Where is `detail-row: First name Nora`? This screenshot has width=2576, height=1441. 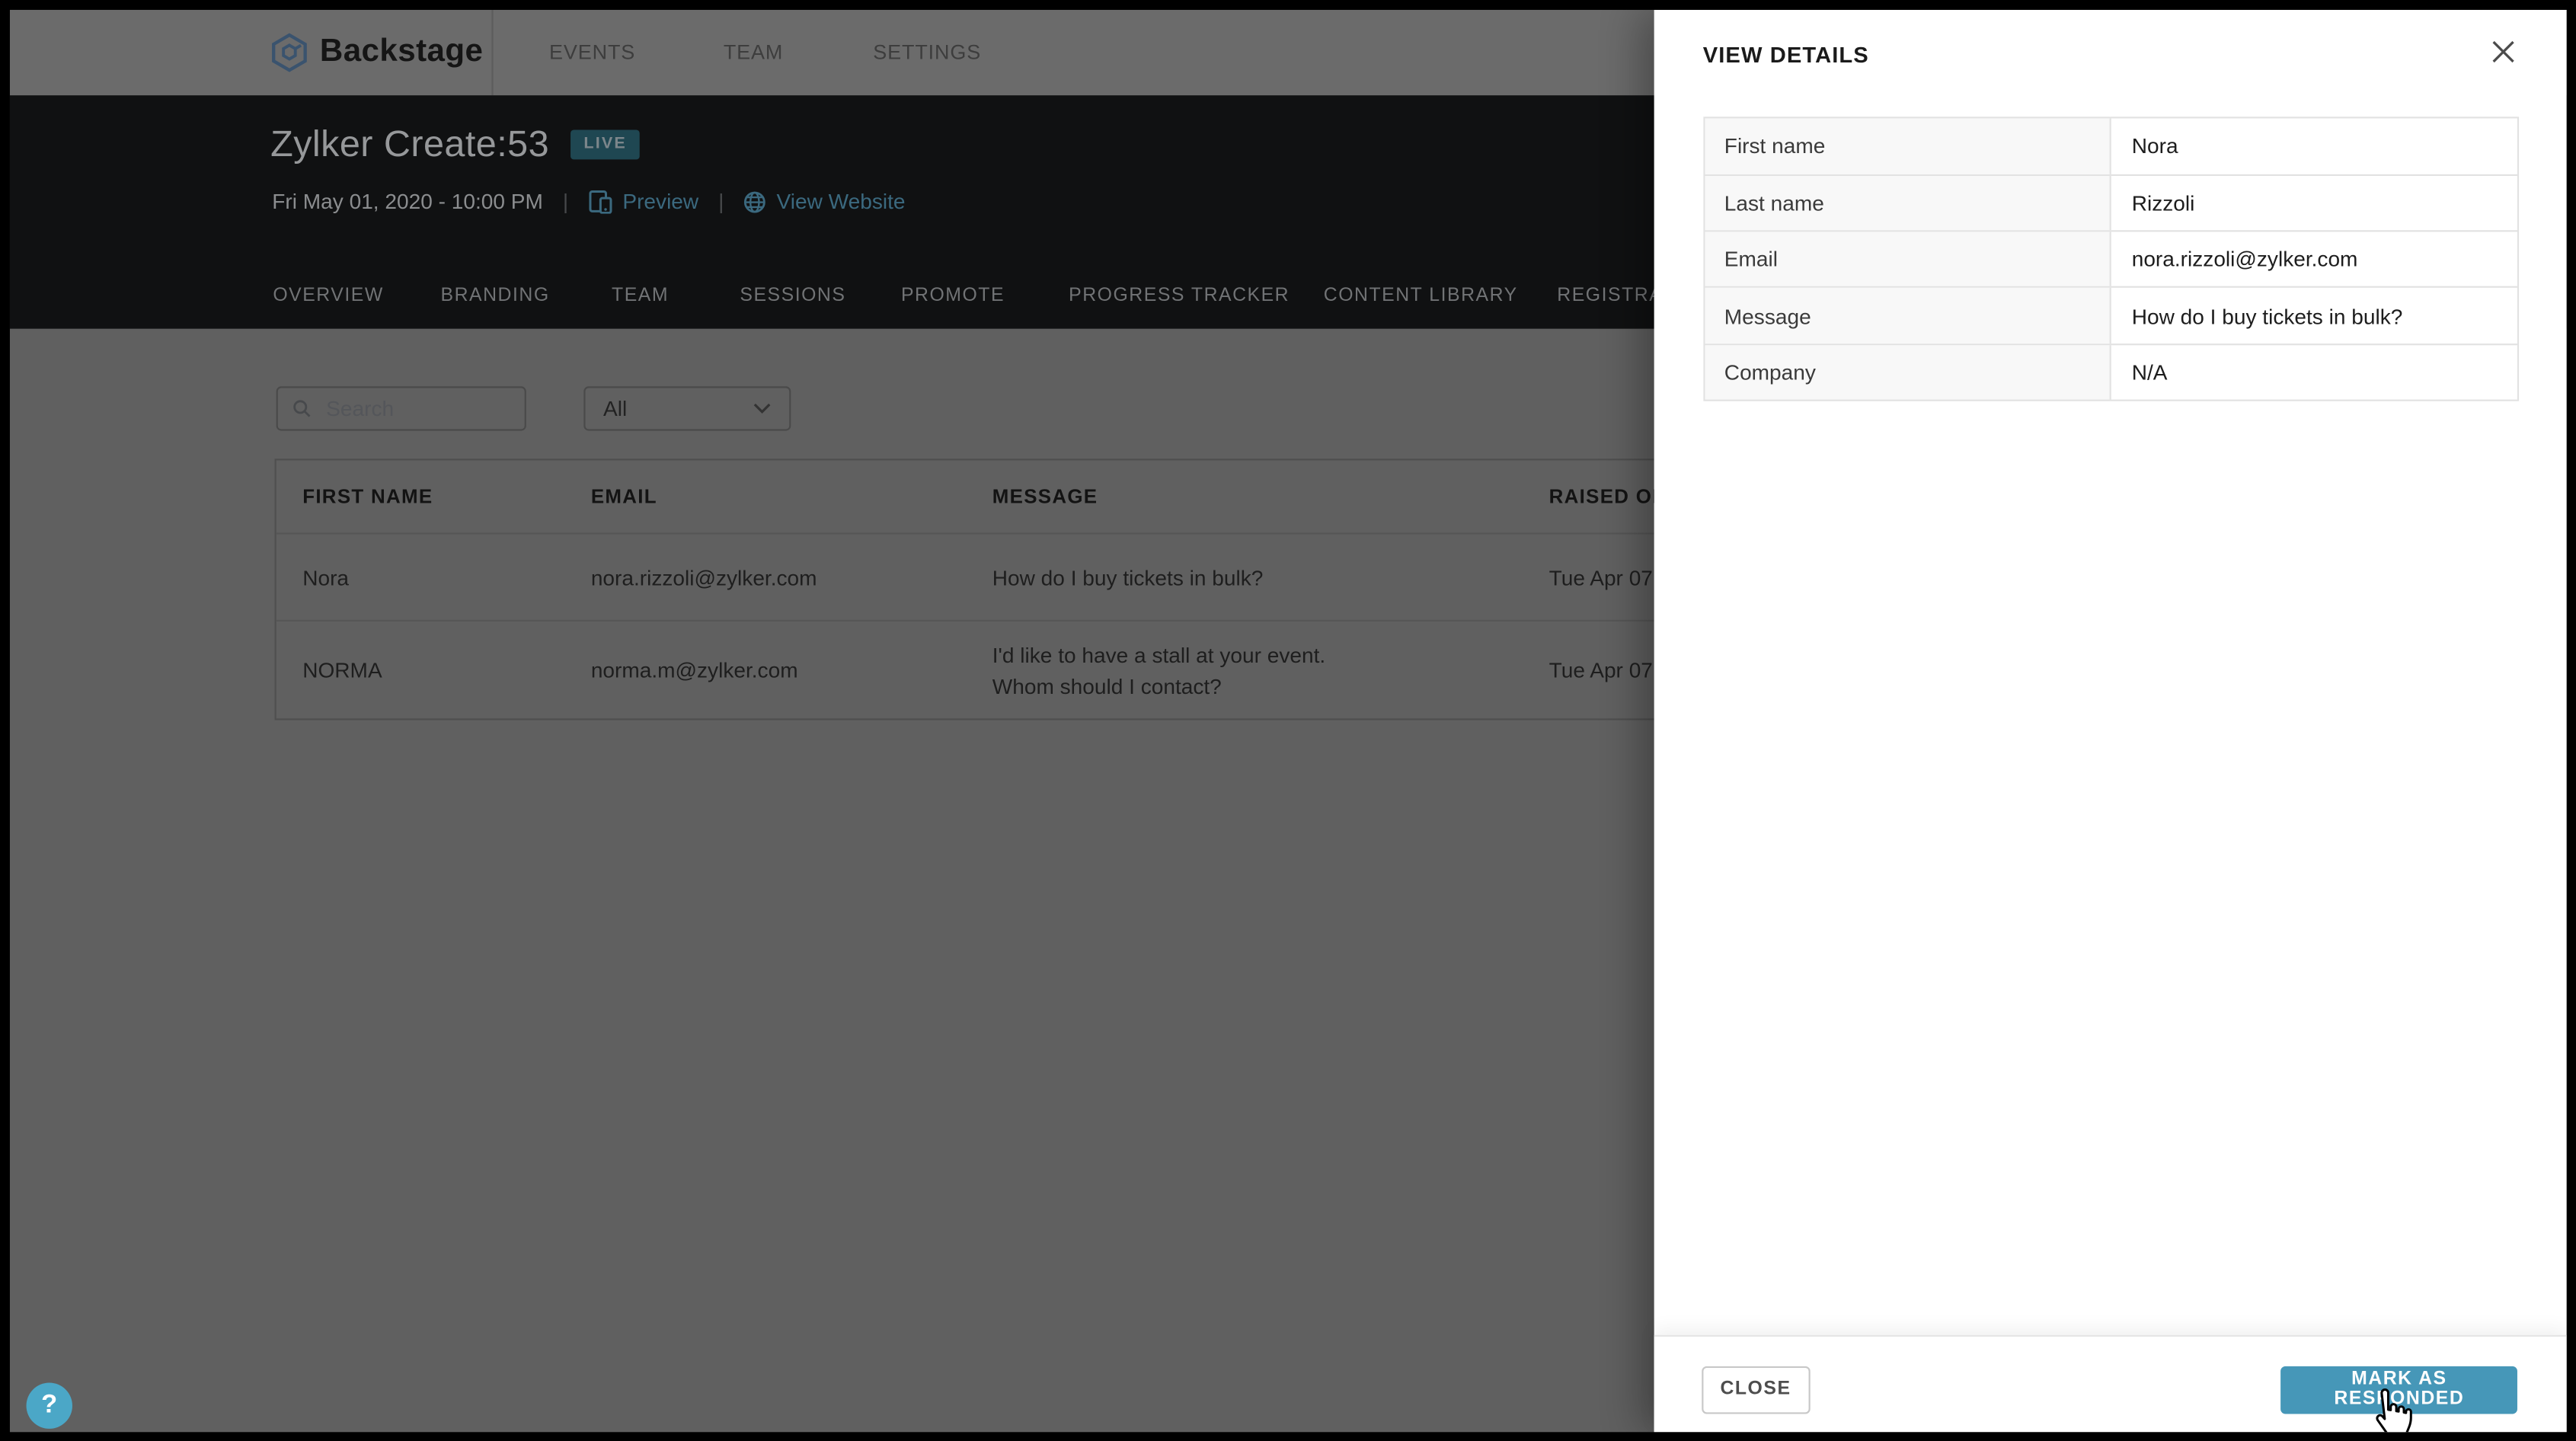 detail-row: First name Nora is located at coordinates (2111, 146).